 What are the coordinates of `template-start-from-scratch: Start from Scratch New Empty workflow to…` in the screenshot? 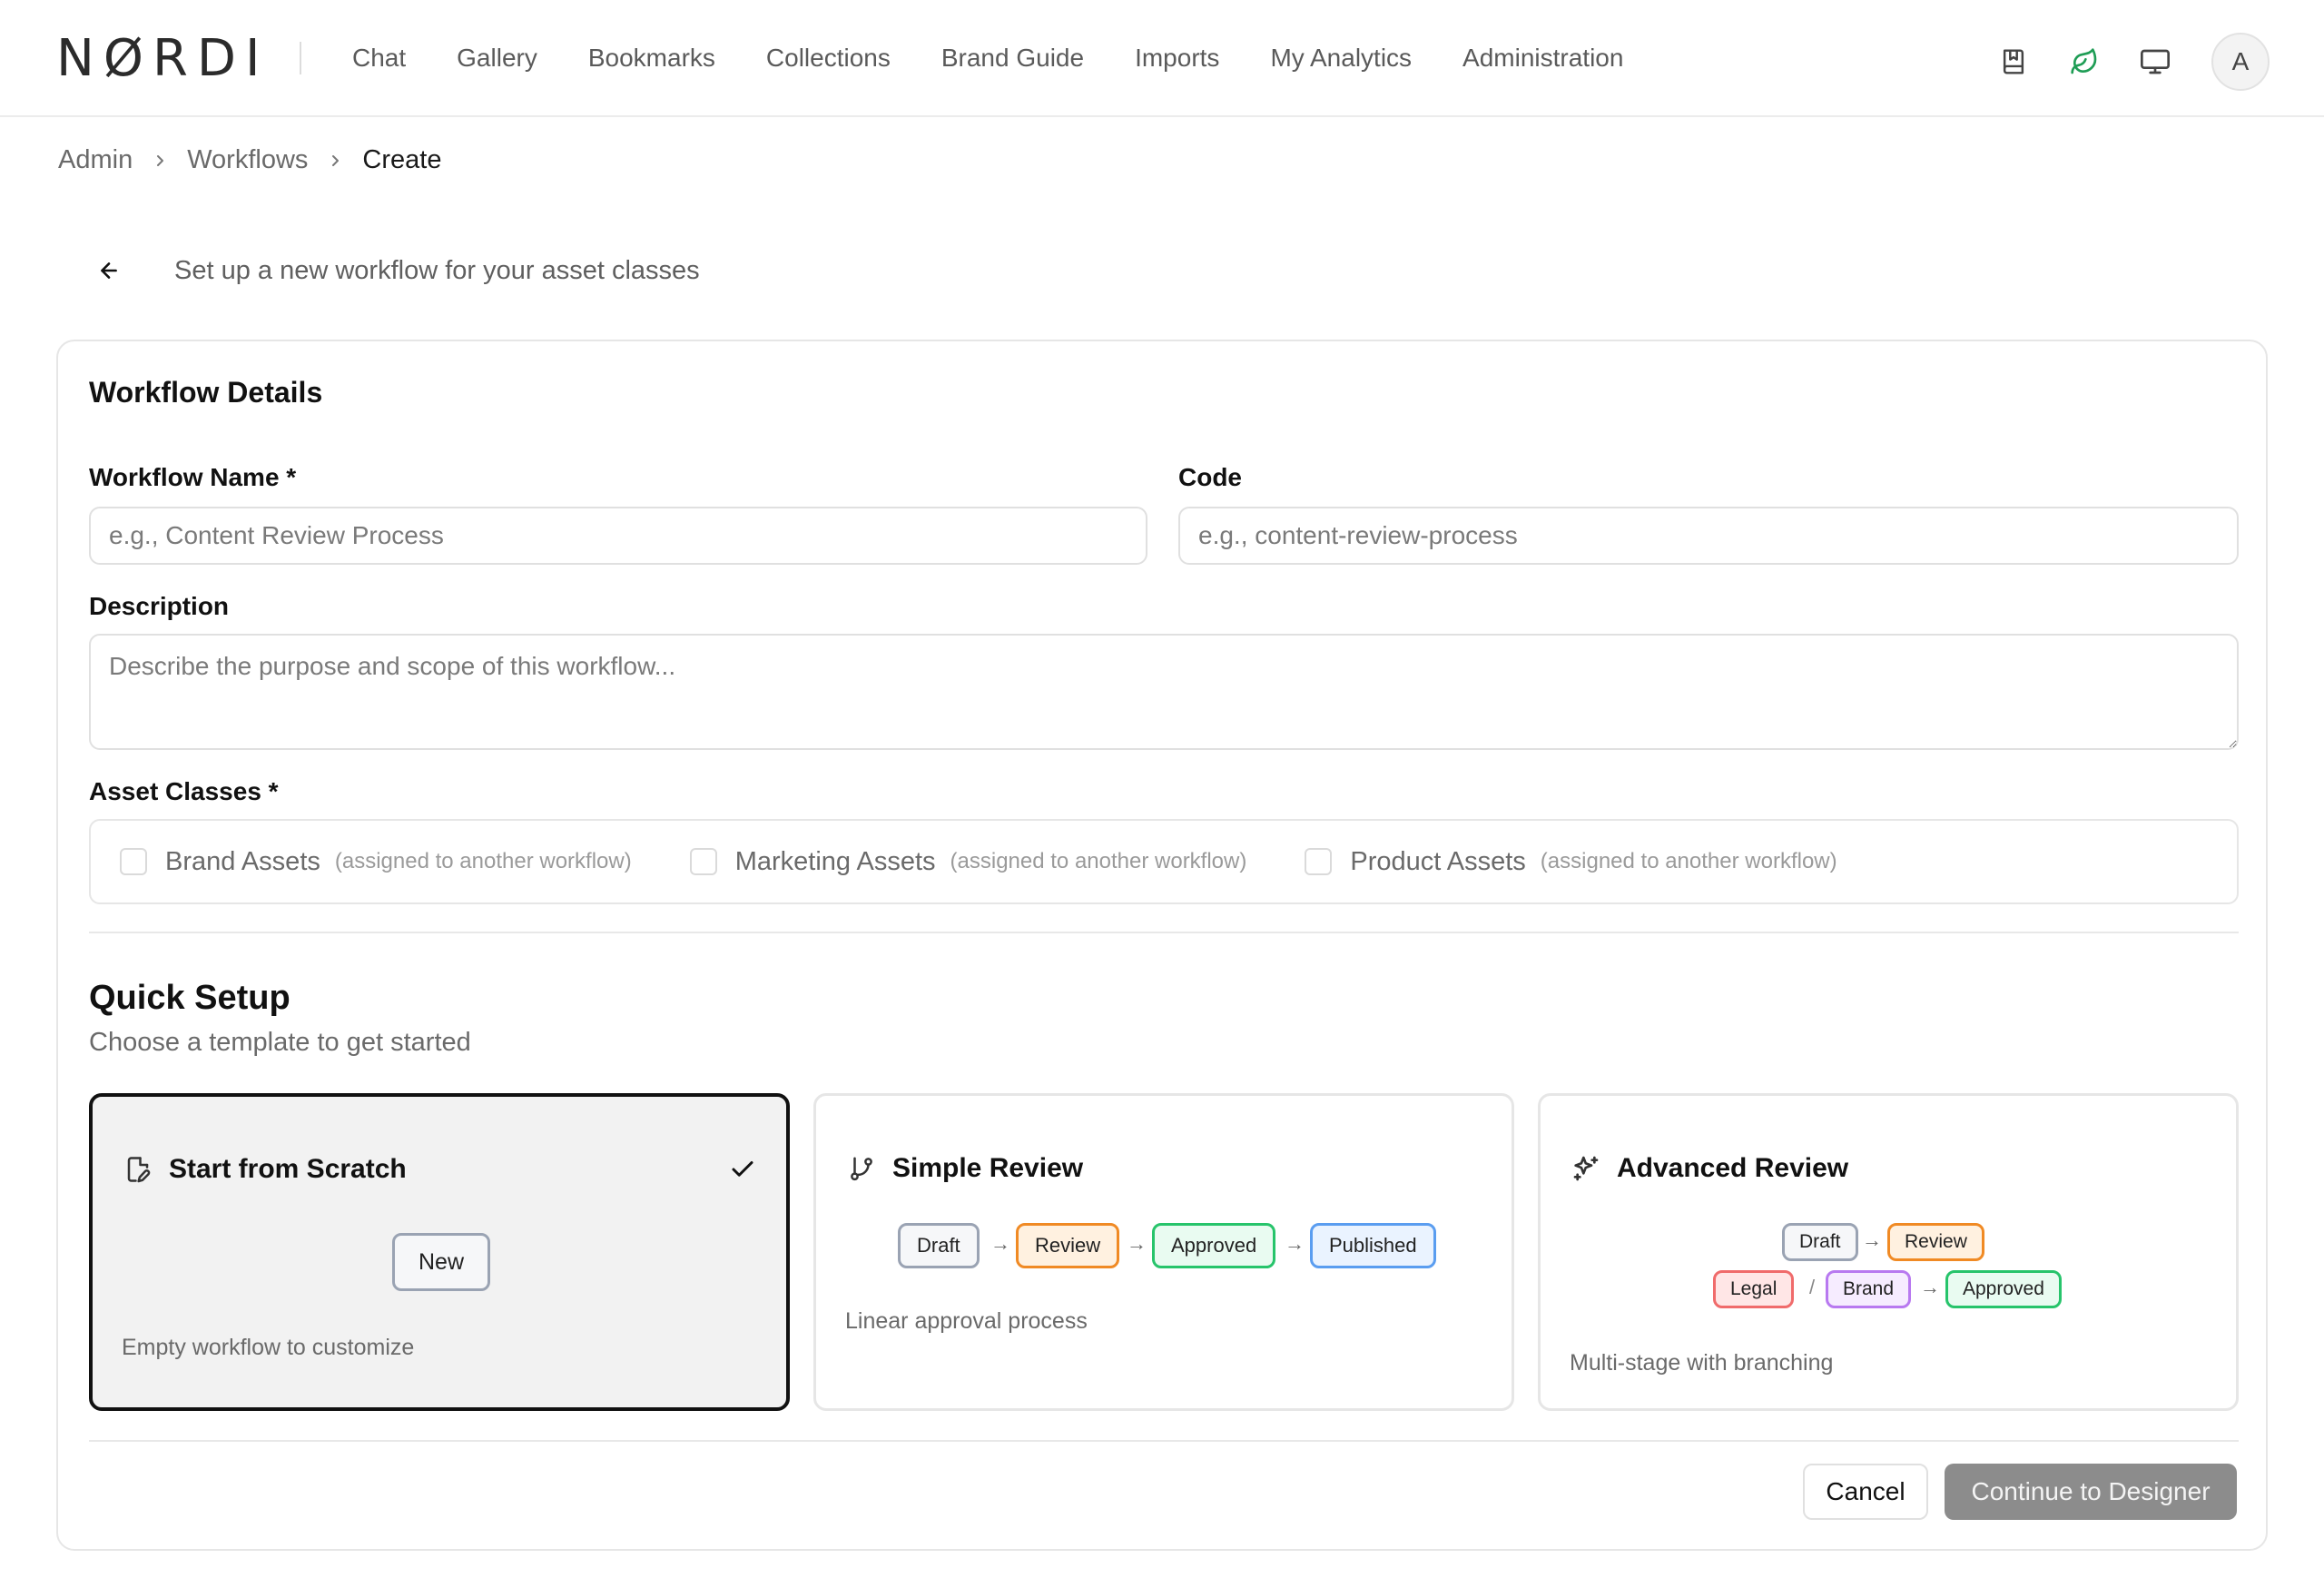 It's located at (439, 1252).